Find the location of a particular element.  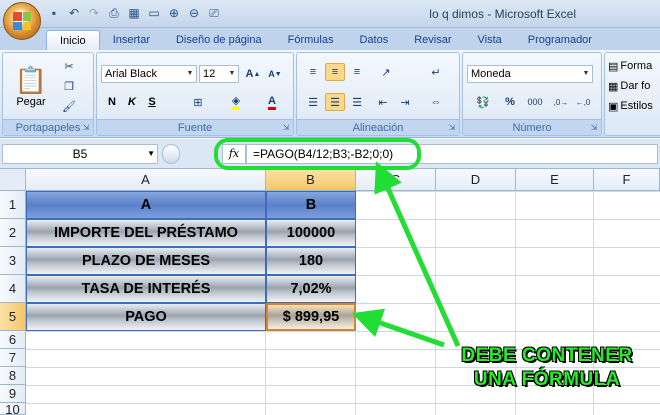

borders-icon: ⊞ is located at coordinates (198, 102).